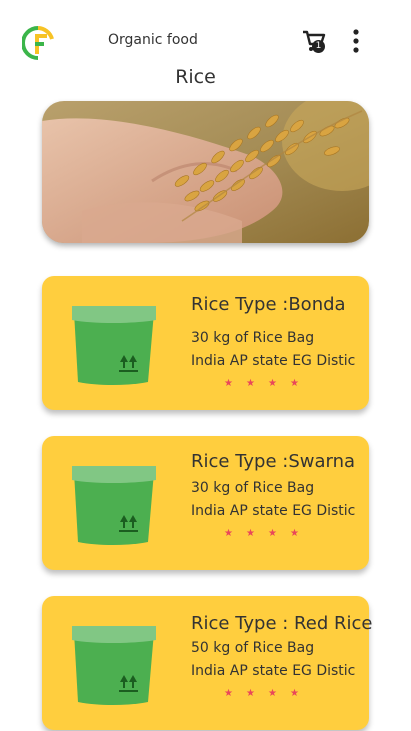 Image resolution: width=411 pixels, height=731 pixels. What do you see at coordinates (195, 77) in the screenshot?
I see `page-title: Rice` at bounding box center [195, 77].